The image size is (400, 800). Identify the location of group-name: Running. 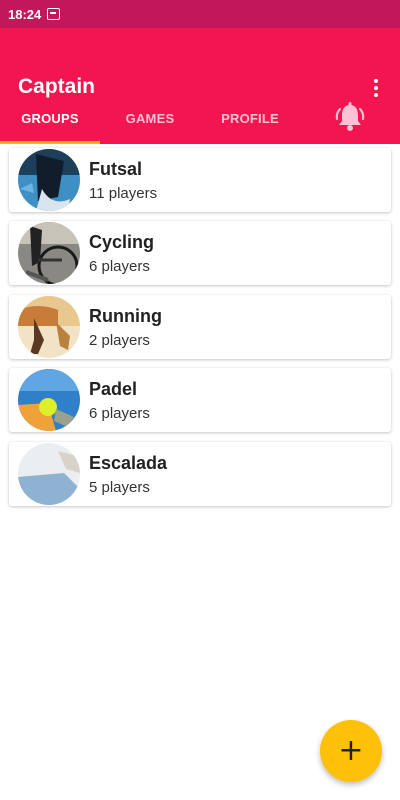
(125, 316).